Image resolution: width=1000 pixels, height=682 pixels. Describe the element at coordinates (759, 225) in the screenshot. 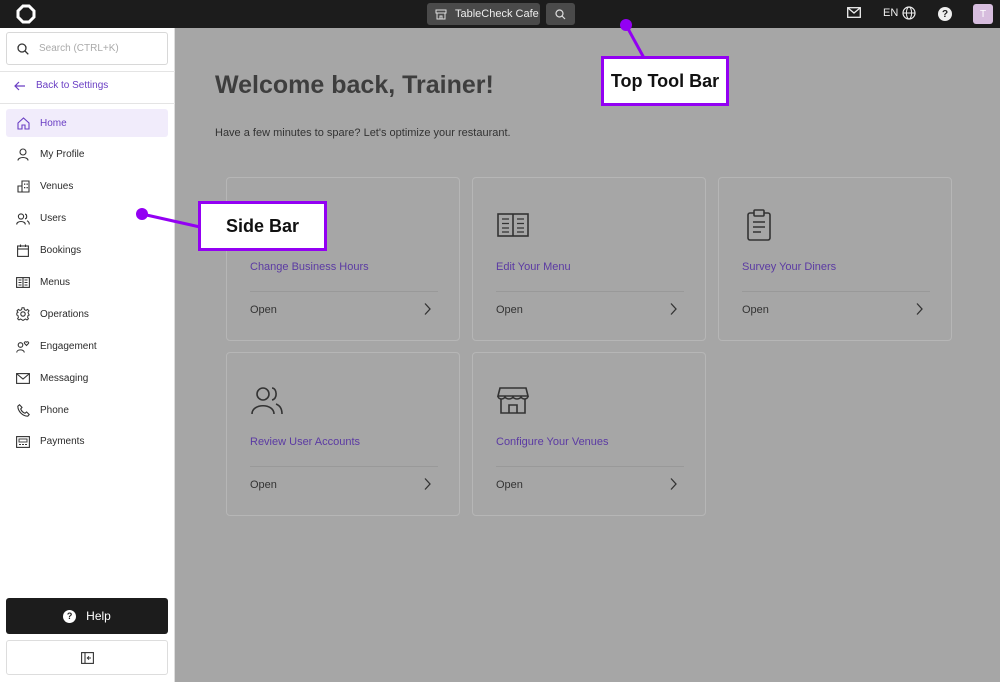

I see `clipboard-icon` at that location.